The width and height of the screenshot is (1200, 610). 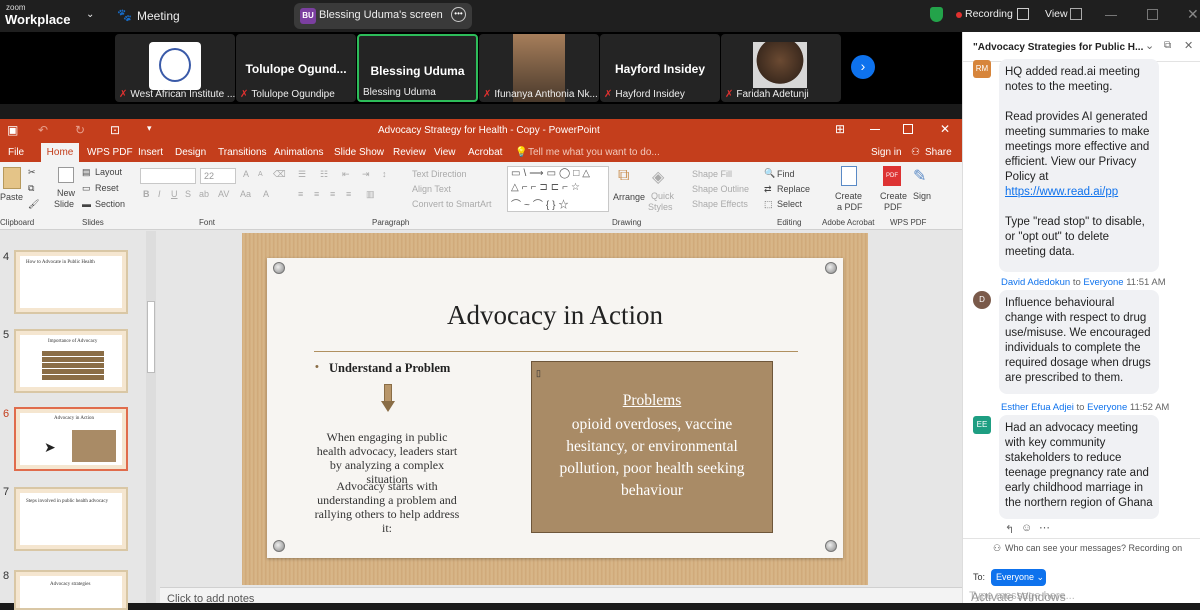 I want to click on shapes-gallery: ▭\⟶▭◯□△ △⌐⌐⊐⊏⌐☆ ⌒~⌒{}☆, so click(x=558, y=189).